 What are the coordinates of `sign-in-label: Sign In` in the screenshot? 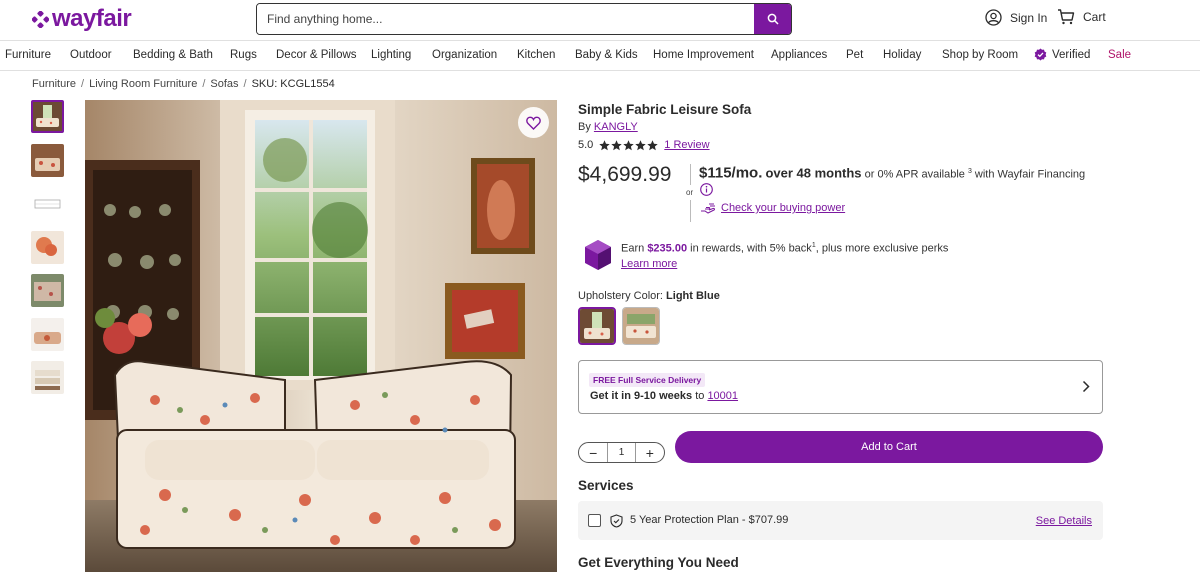 It's located at (1029, 17).